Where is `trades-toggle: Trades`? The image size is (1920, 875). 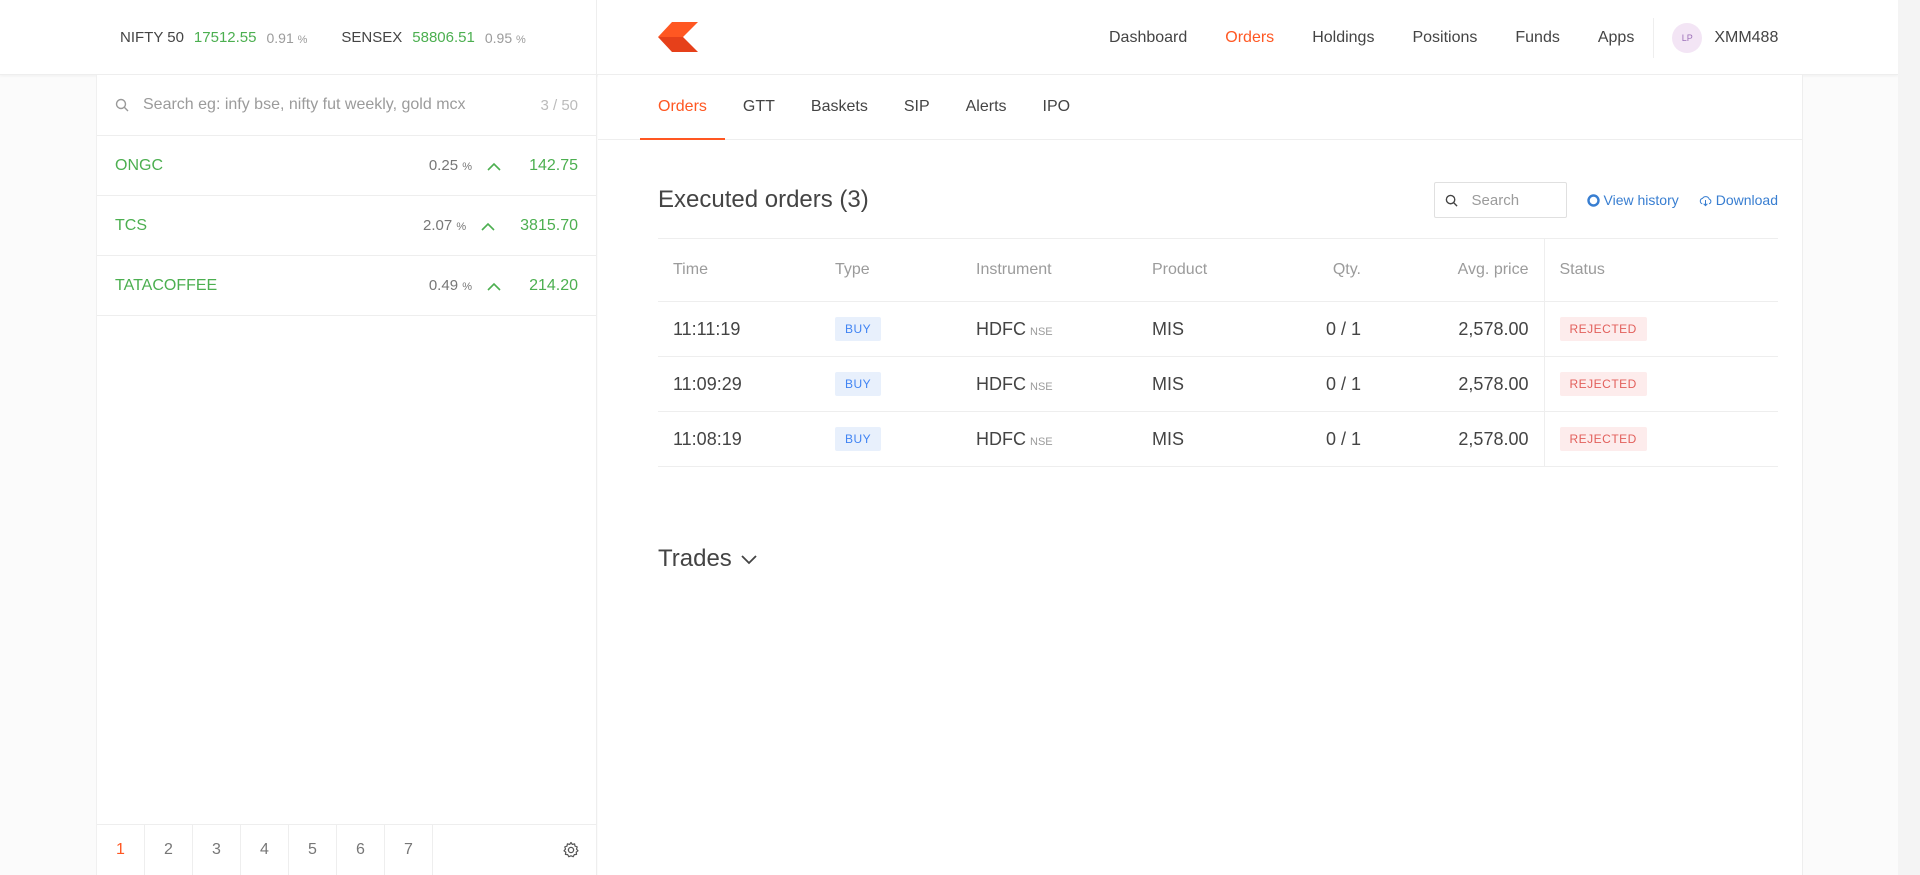 trades-toggle: Trades is located at coordinates (708, 559).